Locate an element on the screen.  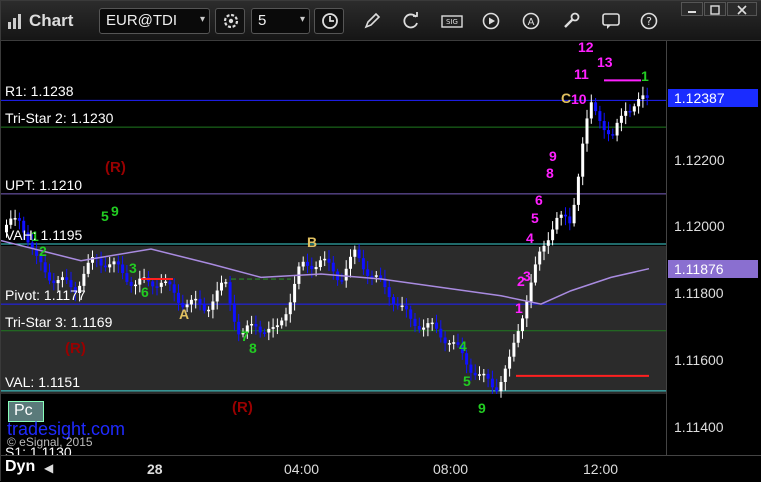
help-icon: ? is located at coordinates (649, 21).